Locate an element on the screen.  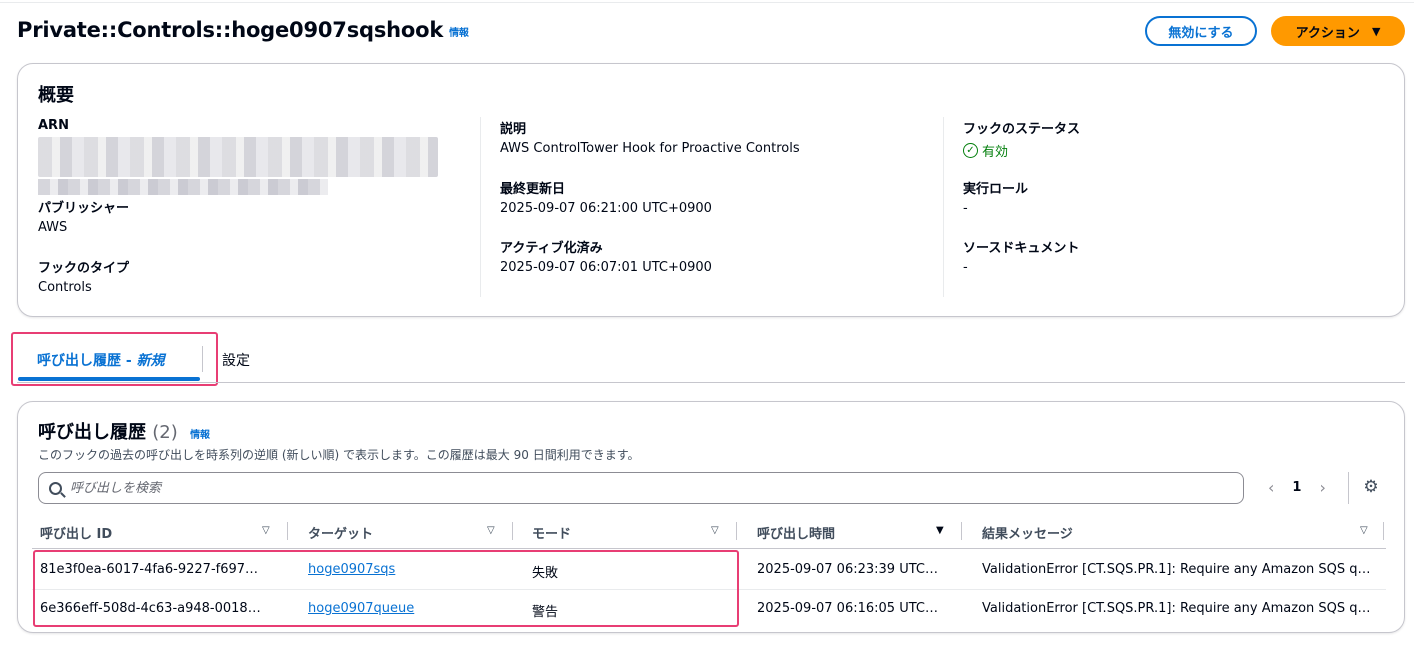
last-updated-label: 最終更新日 is located at coordinates (533, 189).